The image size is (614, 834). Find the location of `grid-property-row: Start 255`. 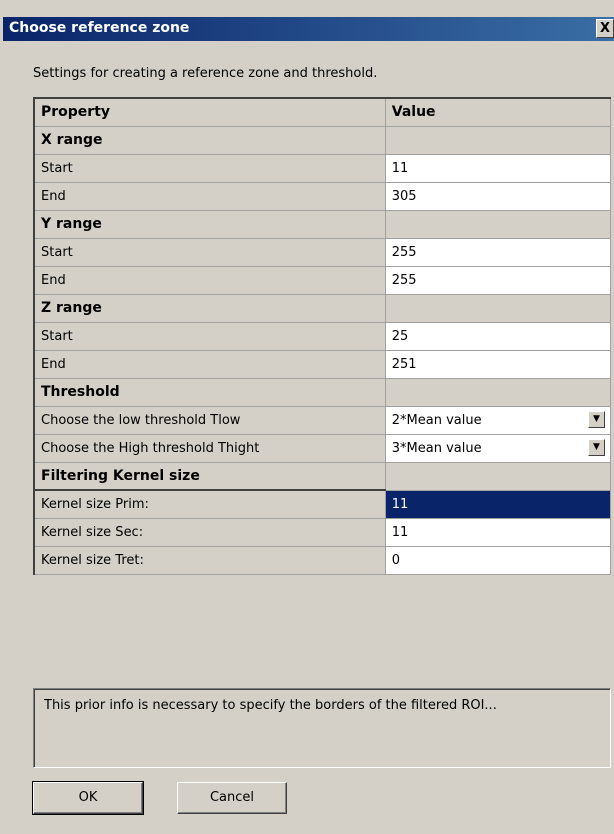

grid-property-row: Start 255 is located at coordinates (322, 252).